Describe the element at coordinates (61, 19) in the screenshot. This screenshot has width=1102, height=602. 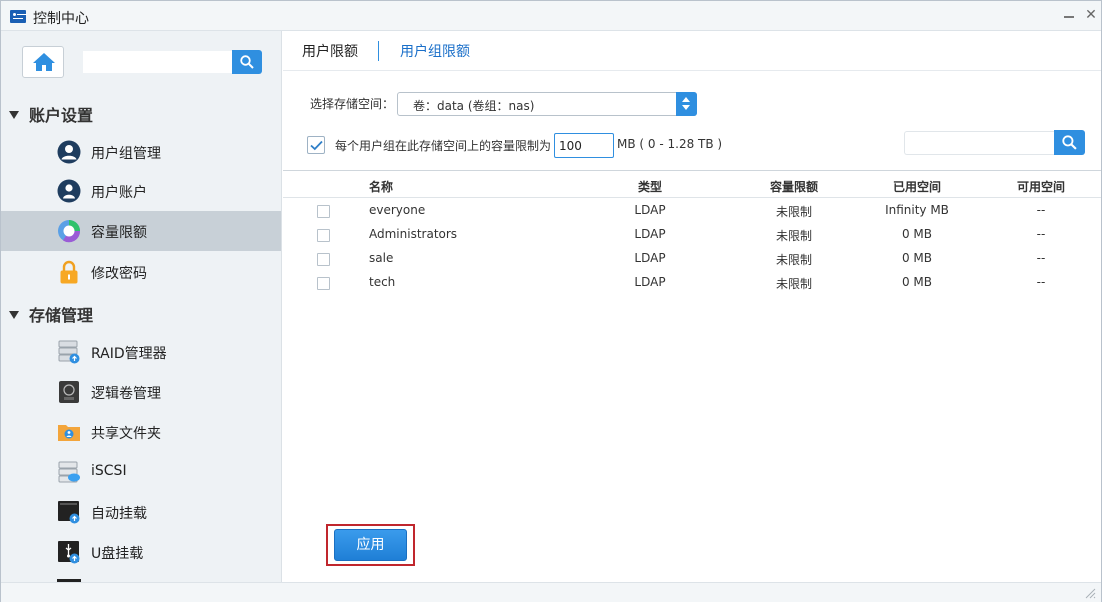
I see `window-title: 控制中心` at that location.